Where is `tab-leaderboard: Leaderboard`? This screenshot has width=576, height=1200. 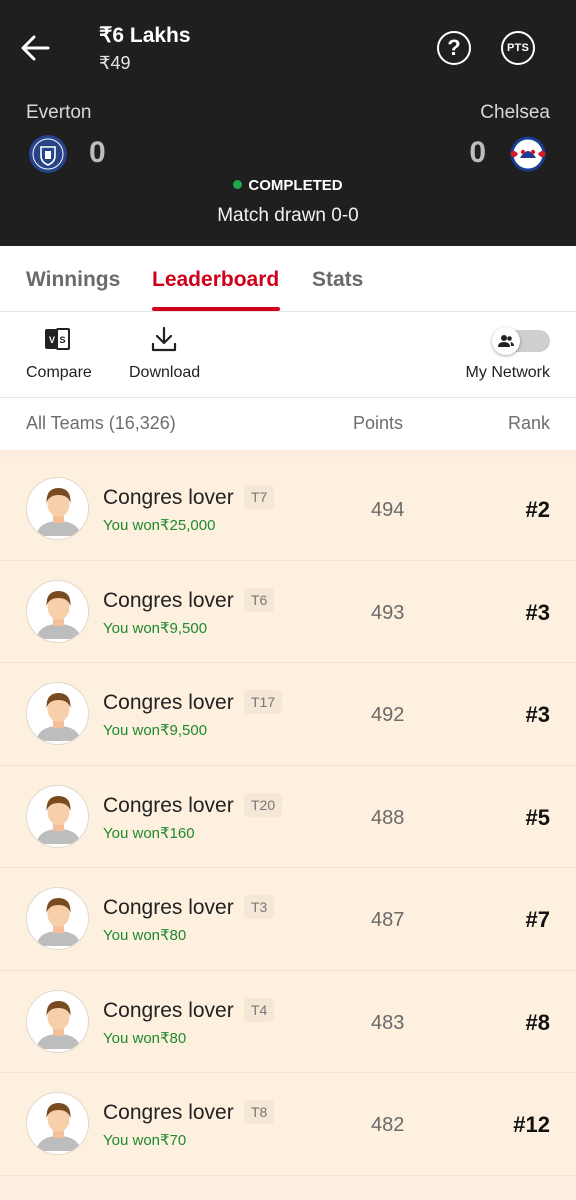
tab-leaderboard: Leaderboard is located at coordinates (215, 280).